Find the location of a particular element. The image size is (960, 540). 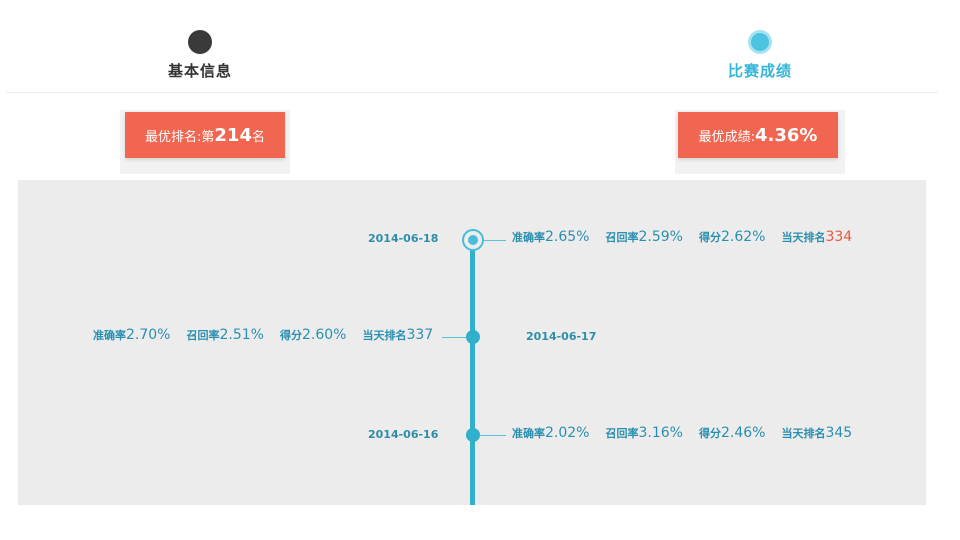

best-rank-card: 最优排名:第 214 名 is located at coordinates (205, 142).